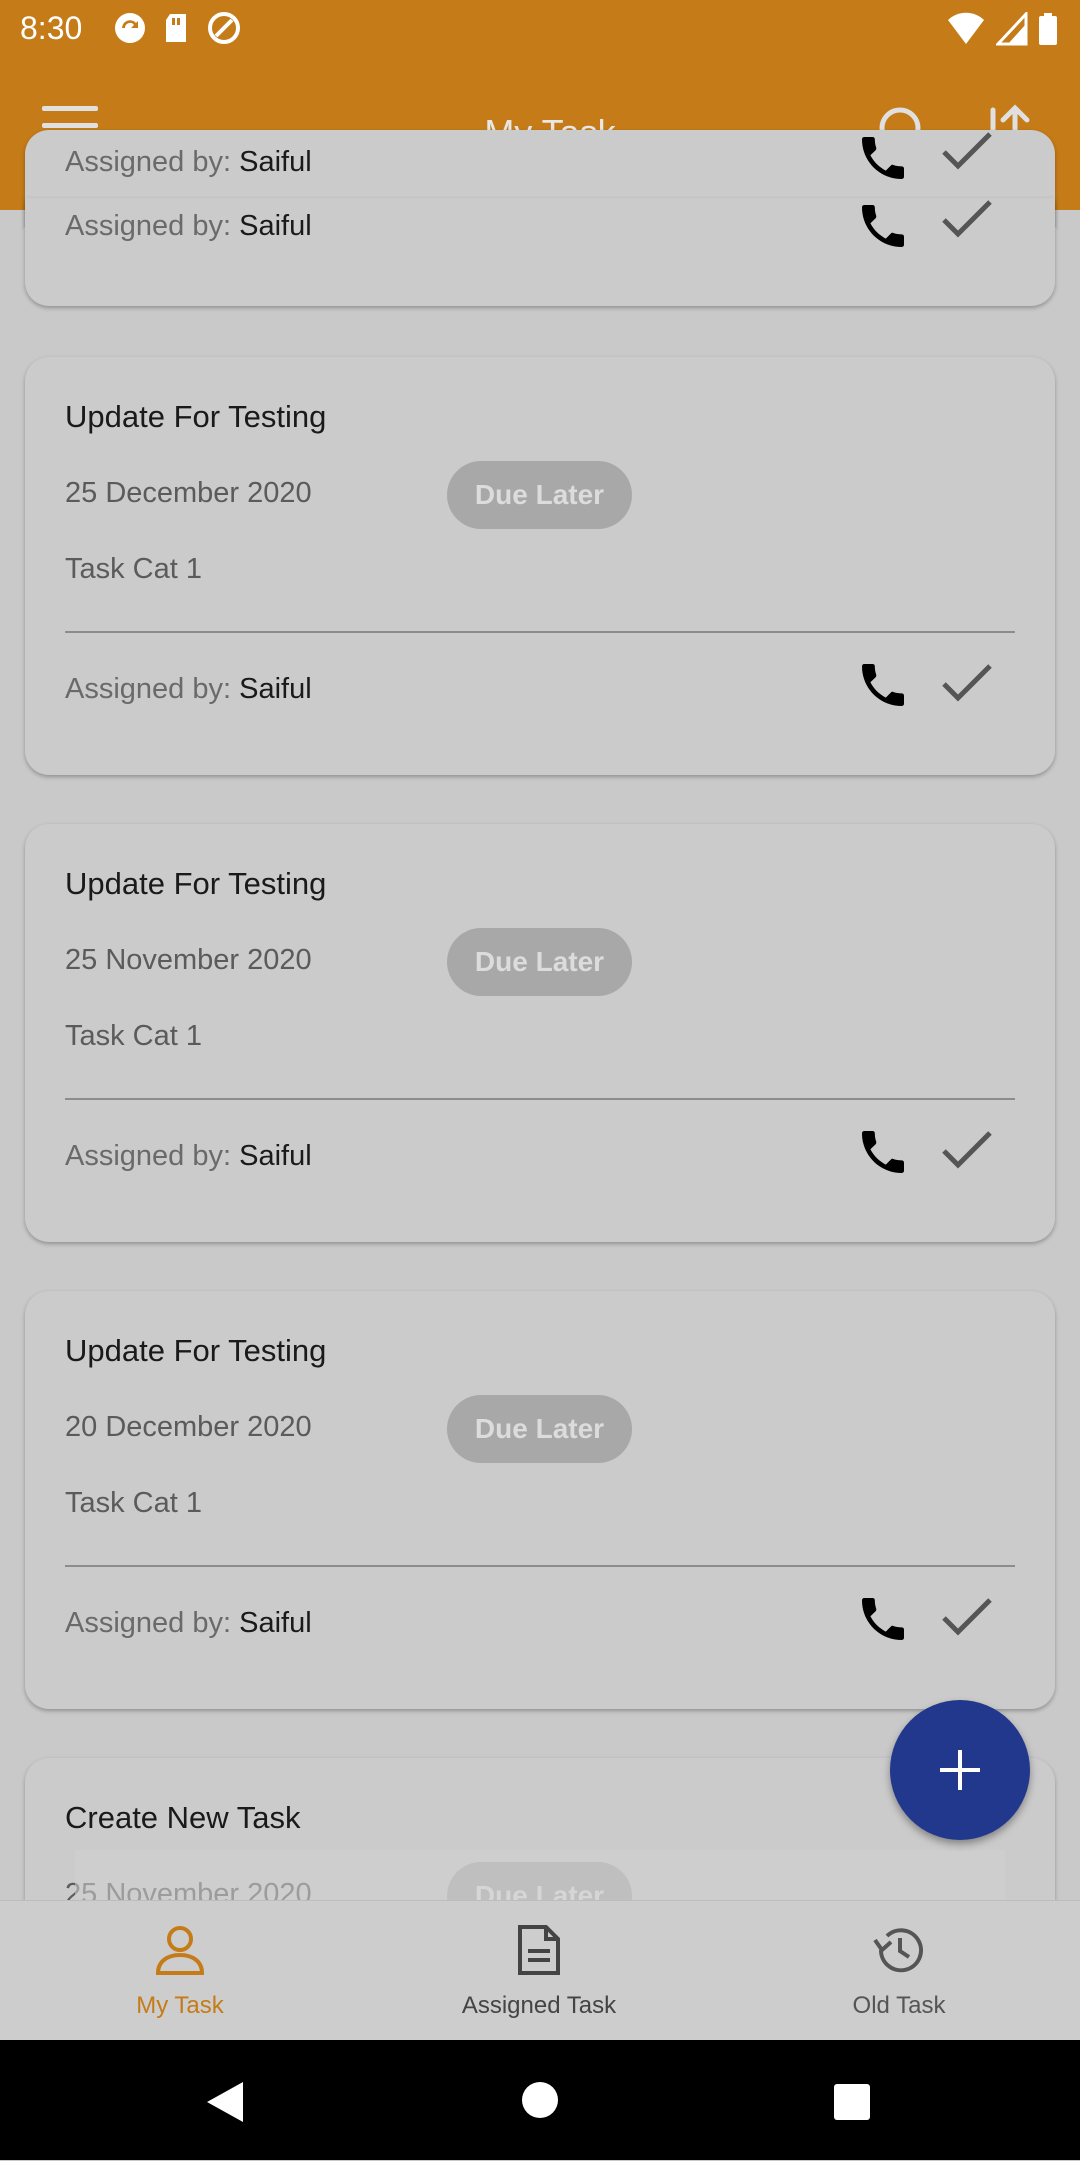 This screenshot has width=1080, height=2161. I want to click on battery-icon, so click(1048, 29).